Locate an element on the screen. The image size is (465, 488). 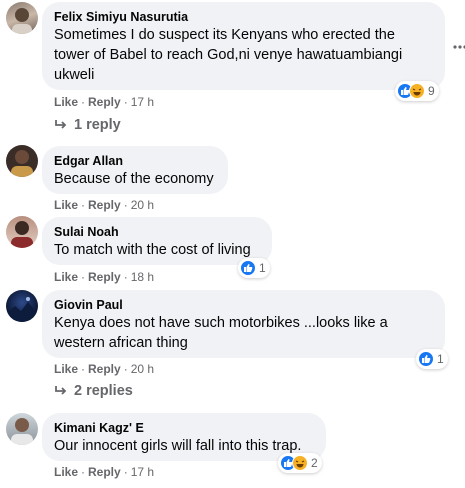
view-replies-link: 1 reply is located at coordinates (87, 125).